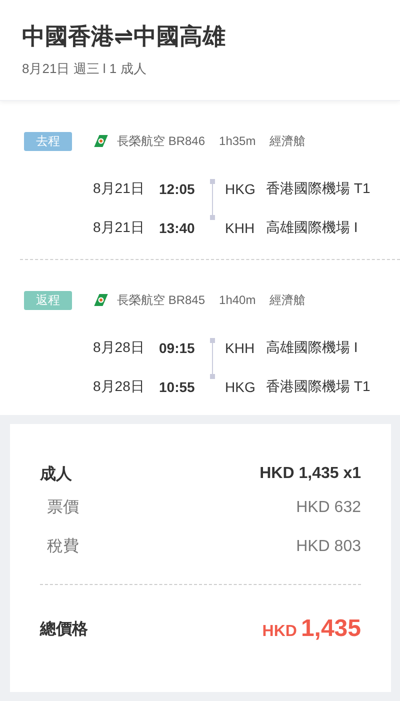  What do you see at coordinates (161, 300) in the screenshot?
I see `flight-airline: 長榮航空 BR845` at bounding box center [161, 300].